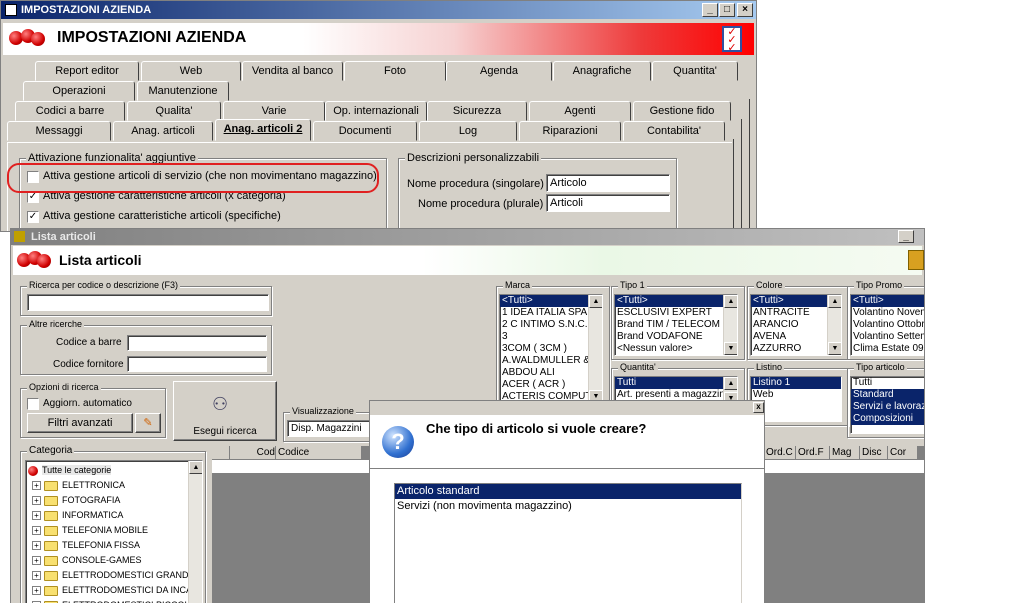 This screenshot has width=1036, height=603. I want to click on tipo-articolo-item: Composizioni, so click(887, 419).